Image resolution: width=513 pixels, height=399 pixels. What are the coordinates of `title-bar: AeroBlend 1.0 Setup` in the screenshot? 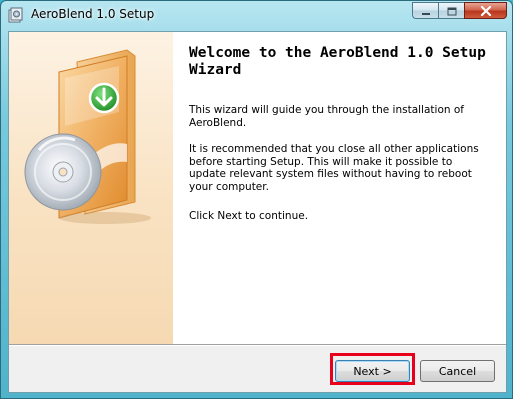 It's located at (256, 16).